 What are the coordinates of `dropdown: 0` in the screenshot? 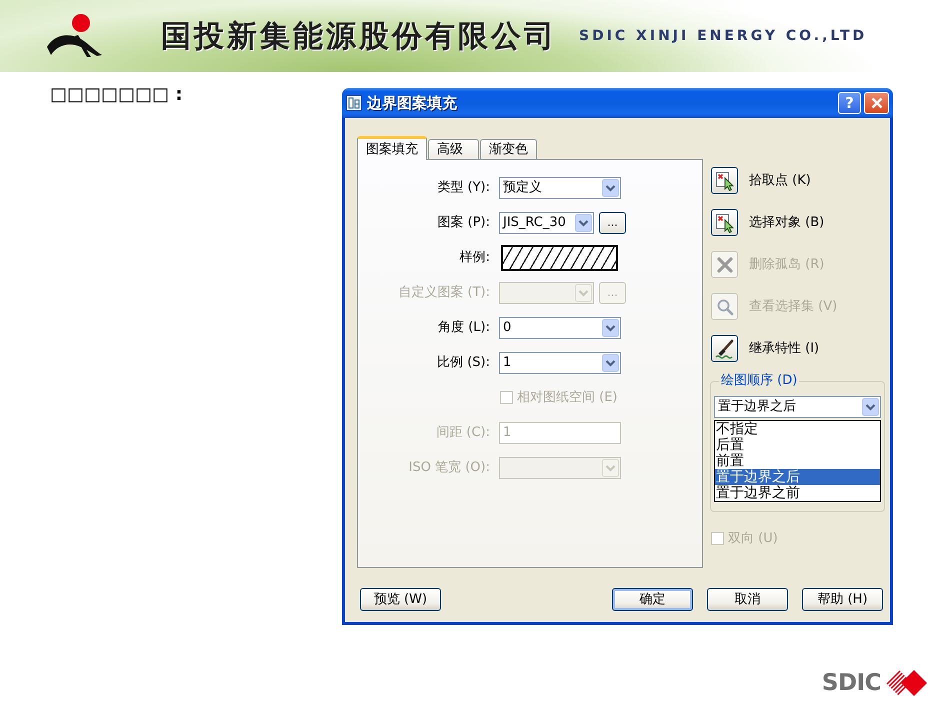 It's located at (560, 327).